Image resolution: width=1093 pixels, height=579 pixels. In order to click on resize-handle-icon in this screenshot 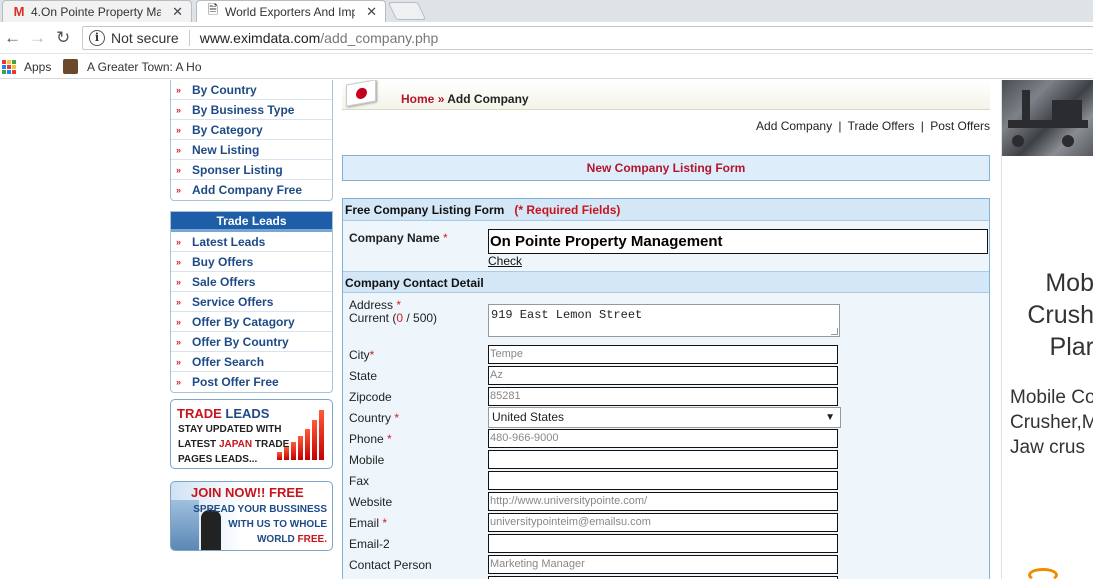, I will do `click(834, 331)`.